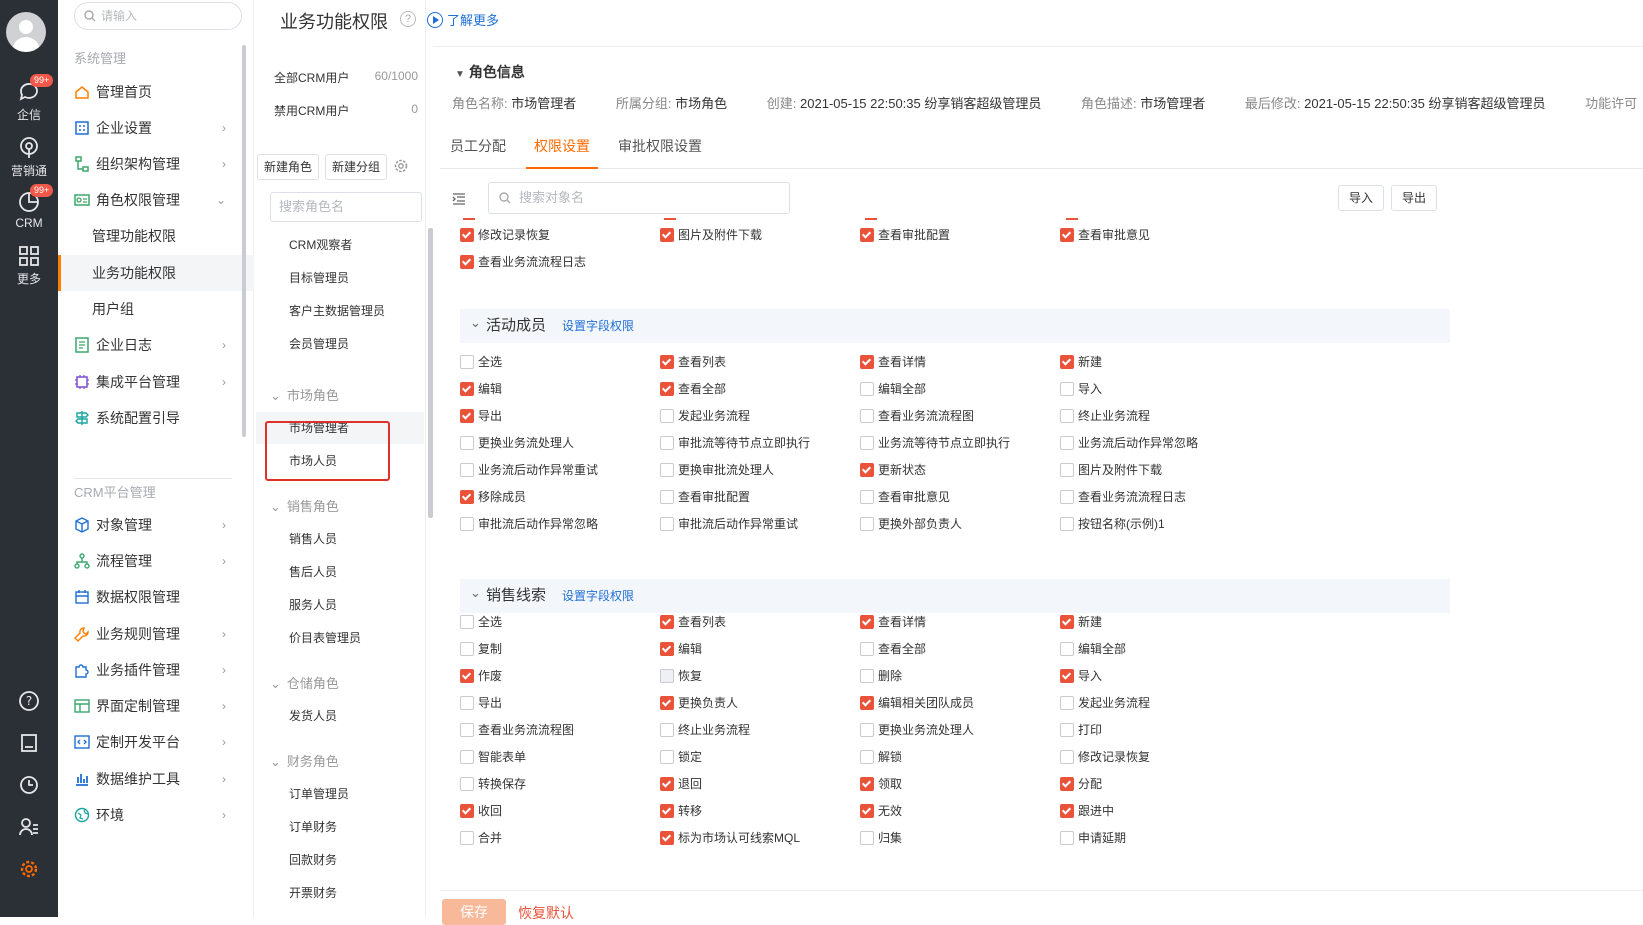  What do you see at coordinates (340, 605) in the screenshot?
I see `role-item: 服务人员` at bounding box center [340, 605].